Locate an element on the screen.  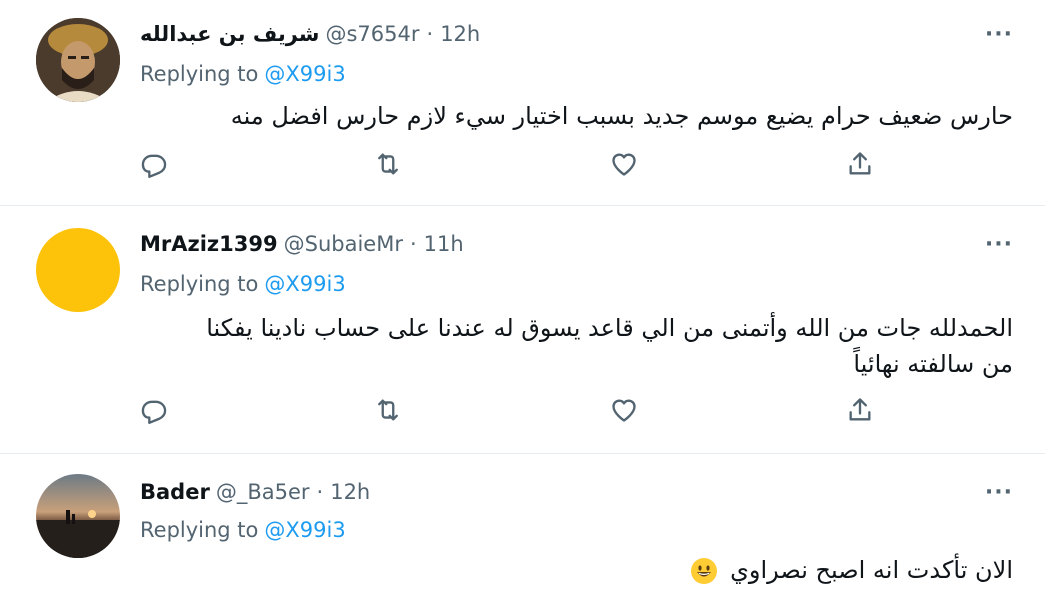
sunset-landscape-avatar-icon is located at coordinates (78, 516).